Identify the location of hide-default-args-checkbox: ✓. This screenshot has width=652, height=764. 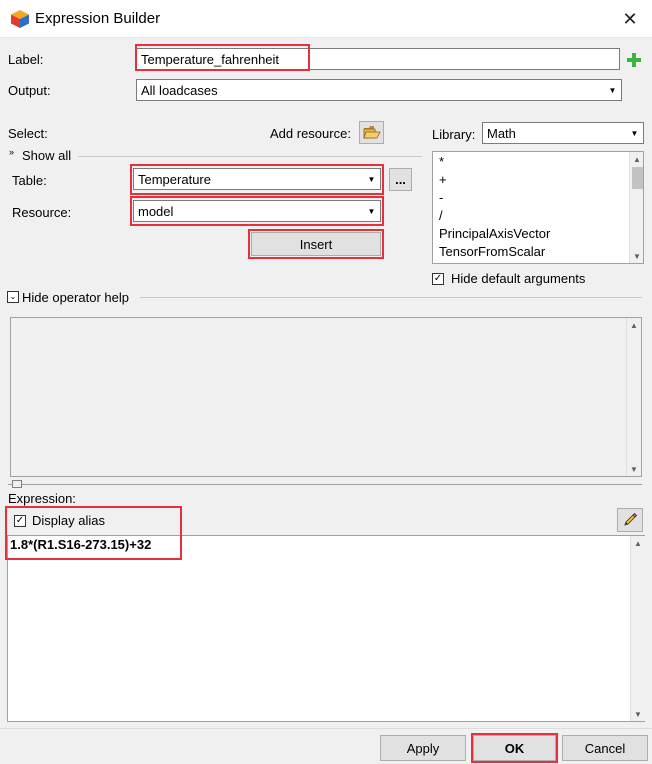
(438, 279).